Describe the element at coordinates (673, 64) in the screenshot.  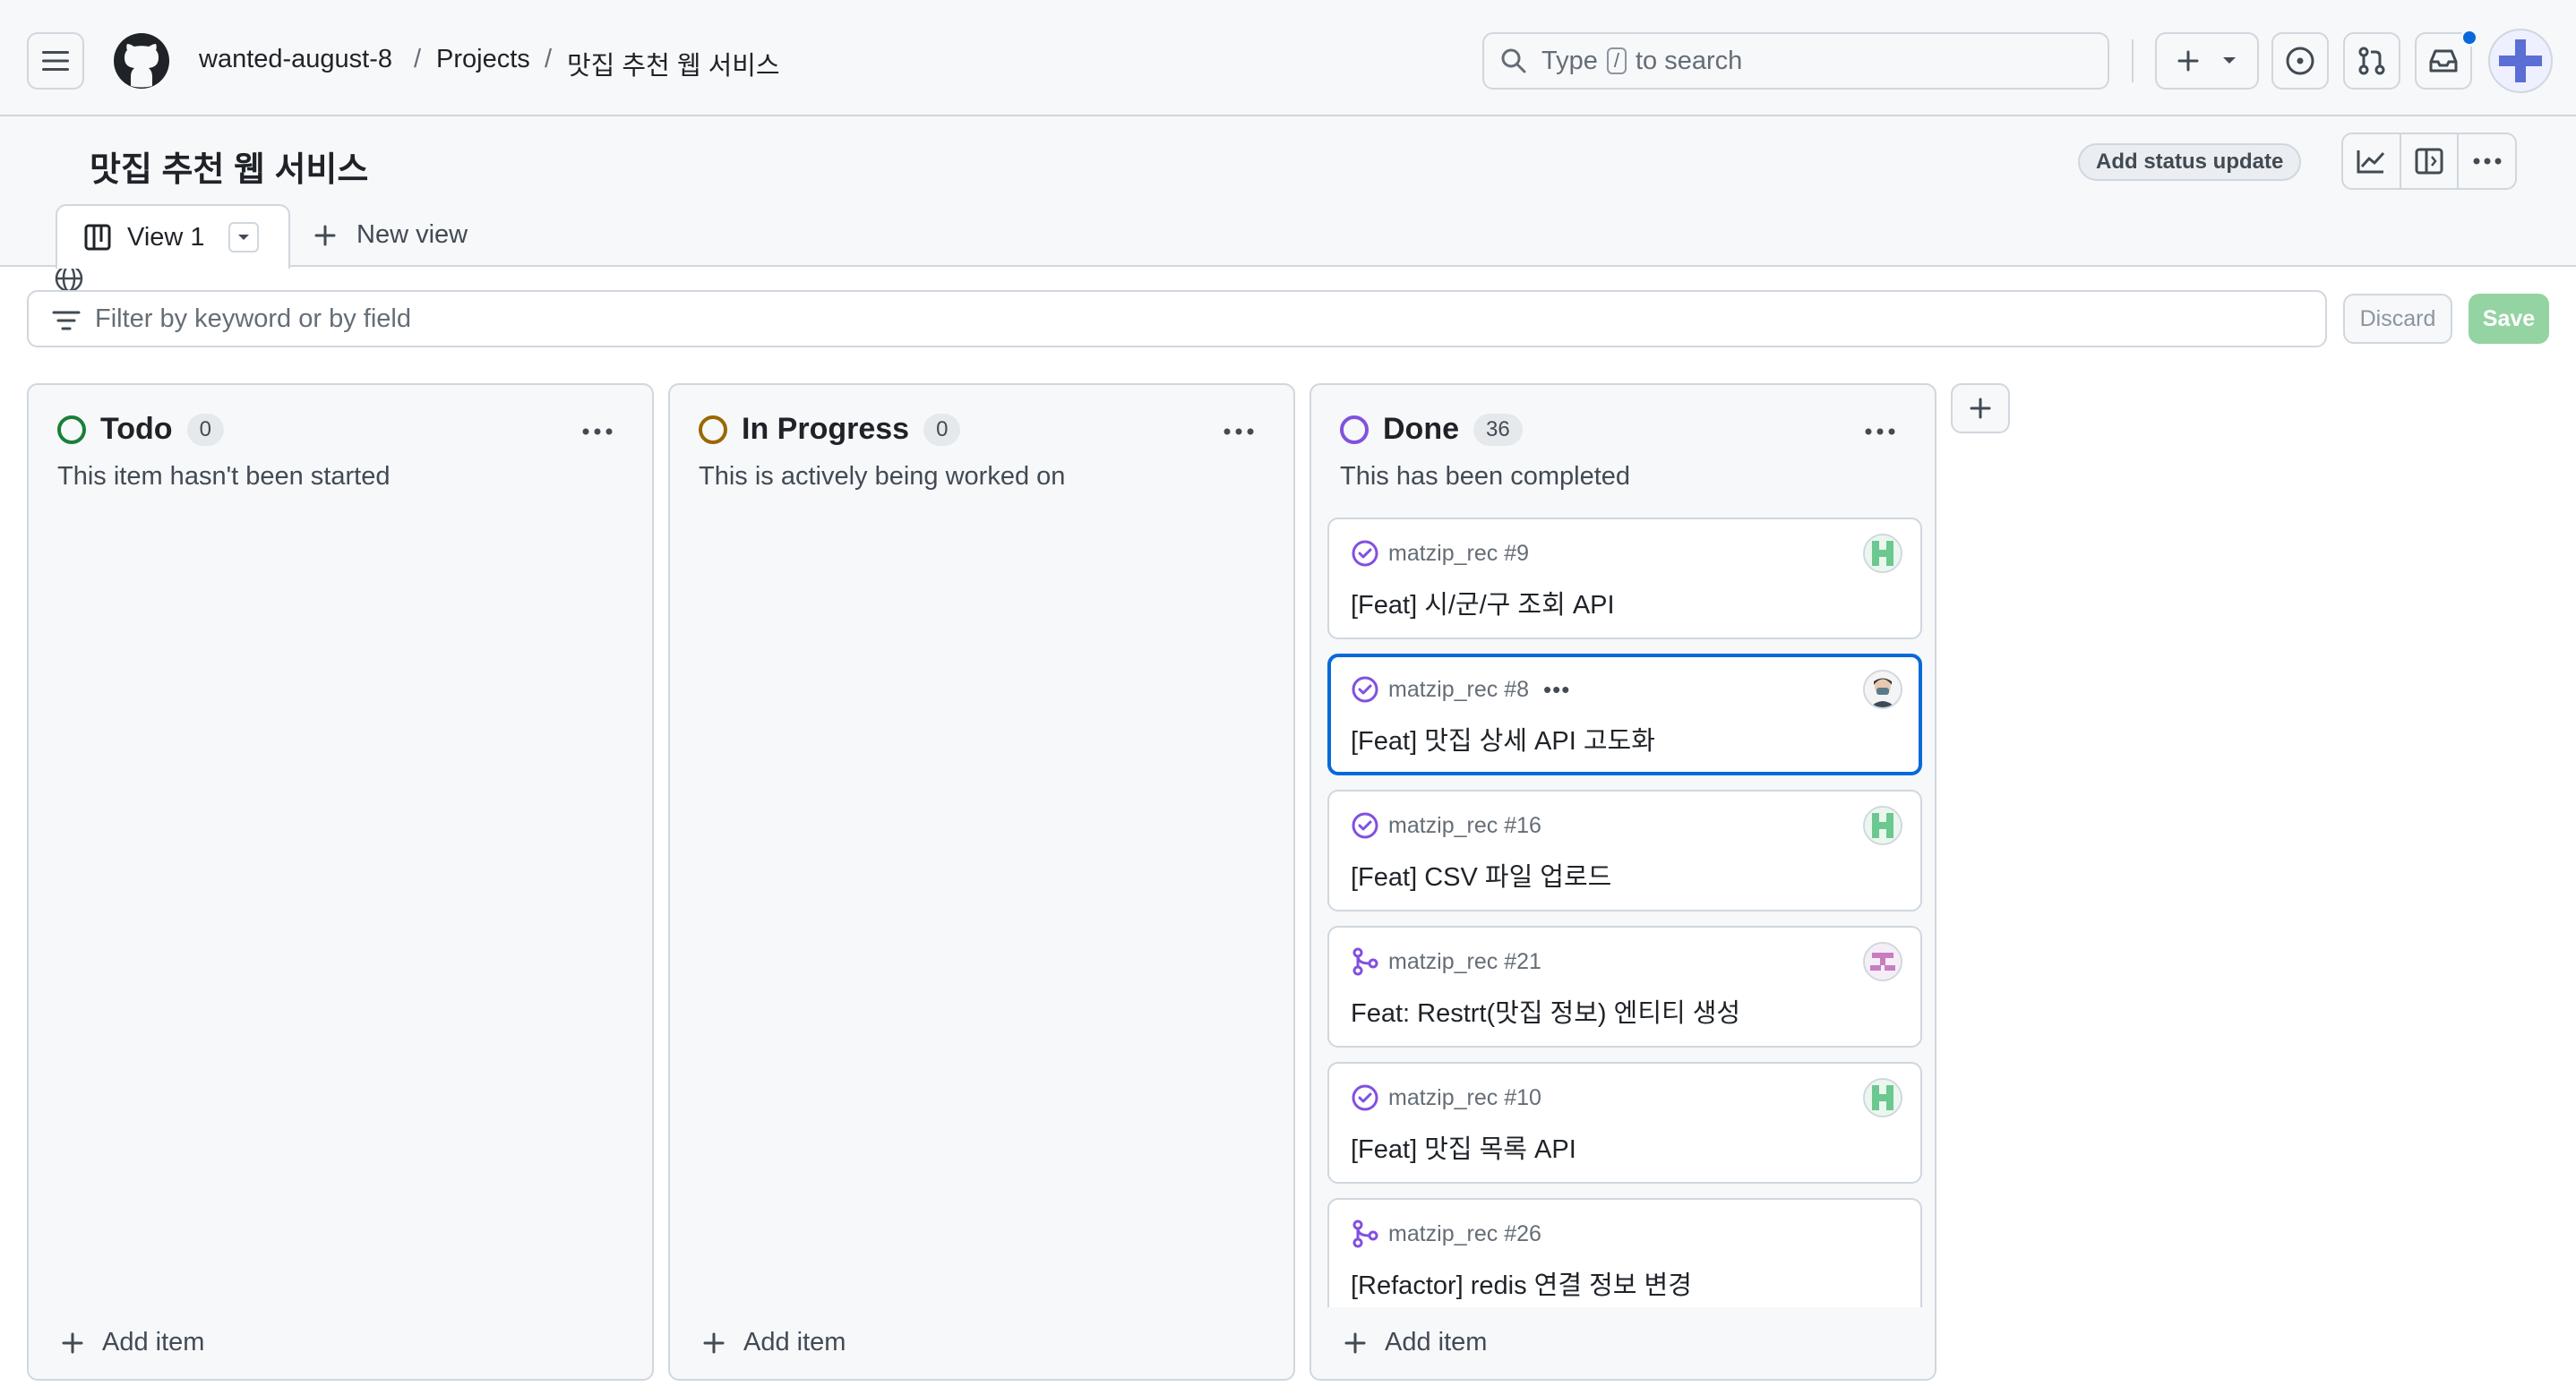
I see `breadcrumb-project: 맛집 추천 웹 서비스` at that location.